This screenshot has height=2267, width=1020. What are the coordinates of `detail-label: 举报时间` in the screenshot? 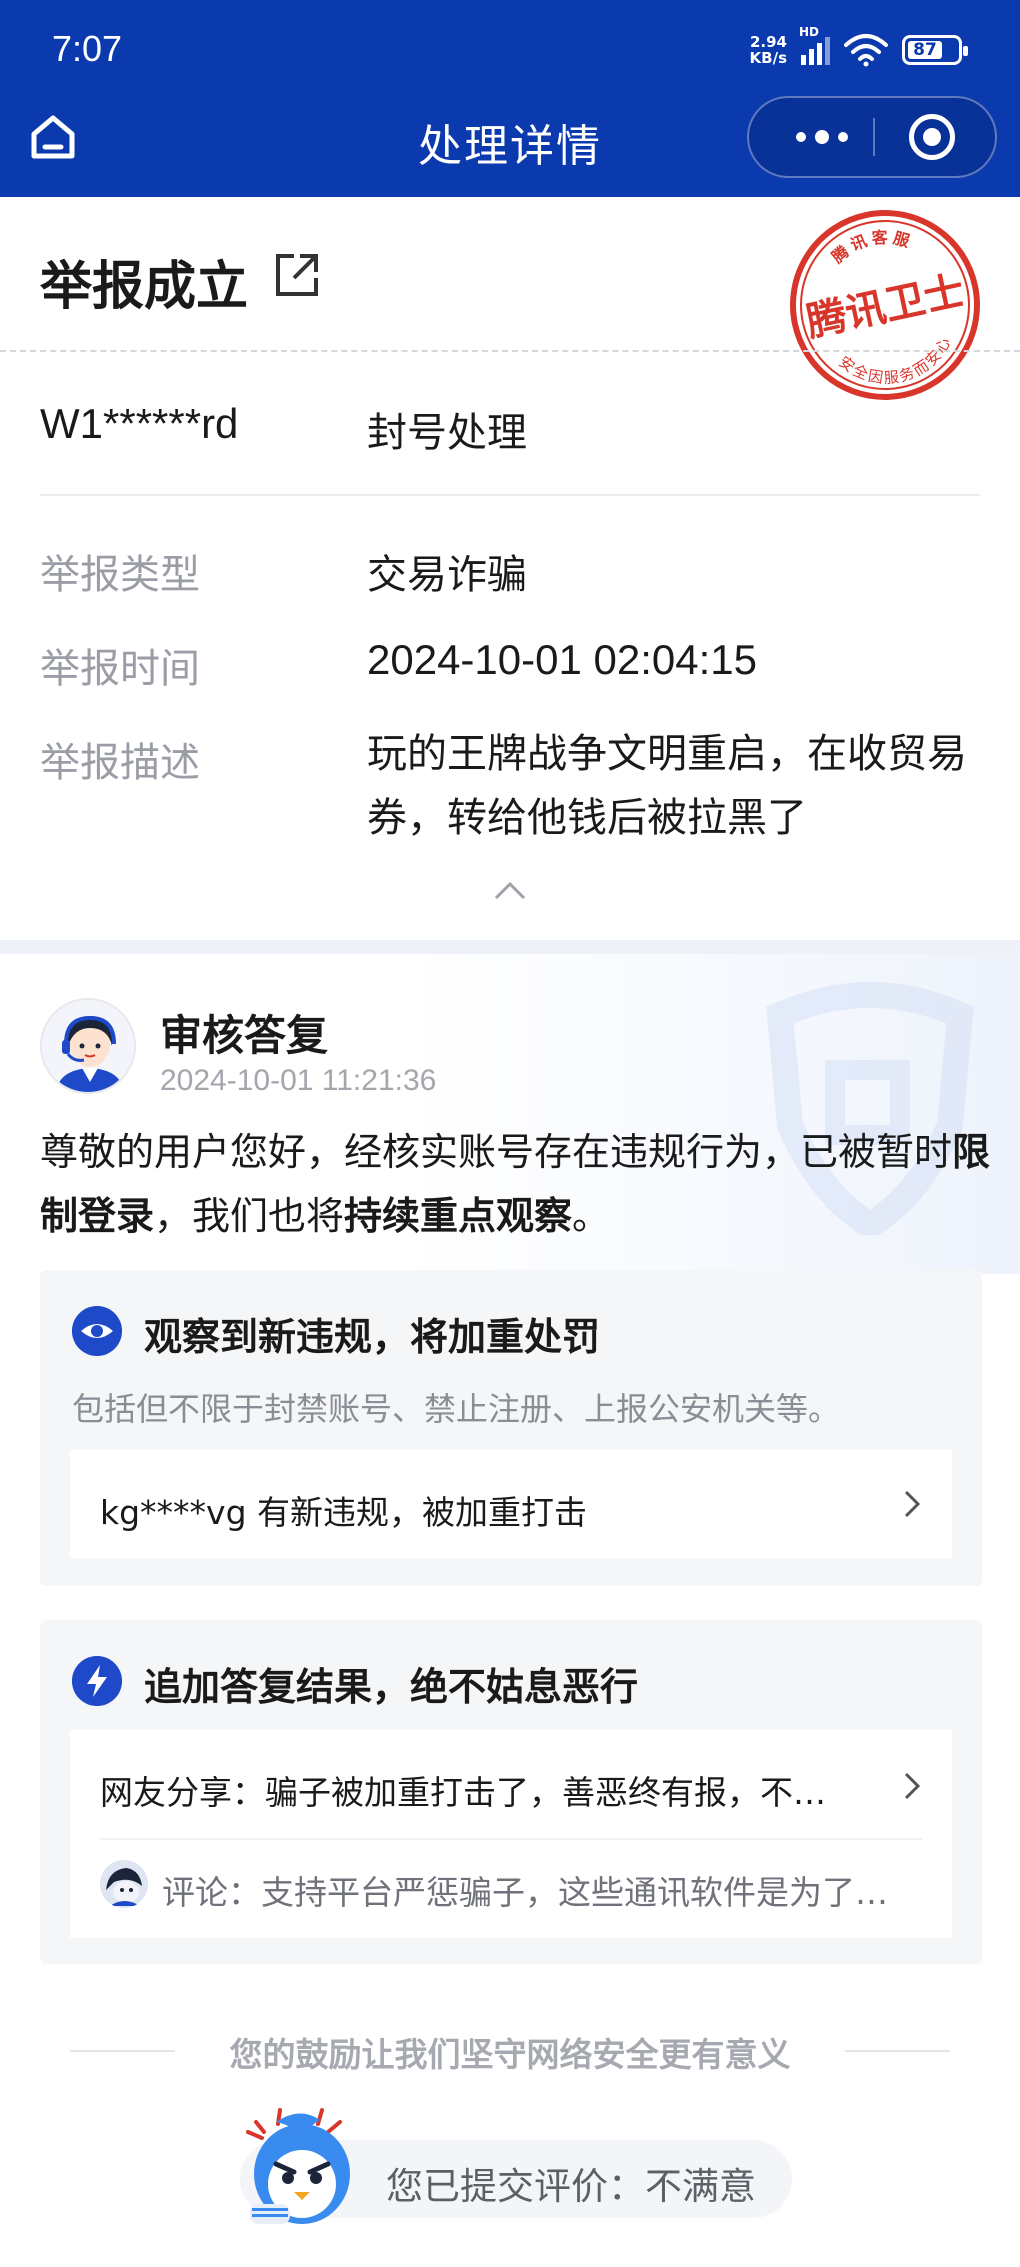 It's located at (120, 669).